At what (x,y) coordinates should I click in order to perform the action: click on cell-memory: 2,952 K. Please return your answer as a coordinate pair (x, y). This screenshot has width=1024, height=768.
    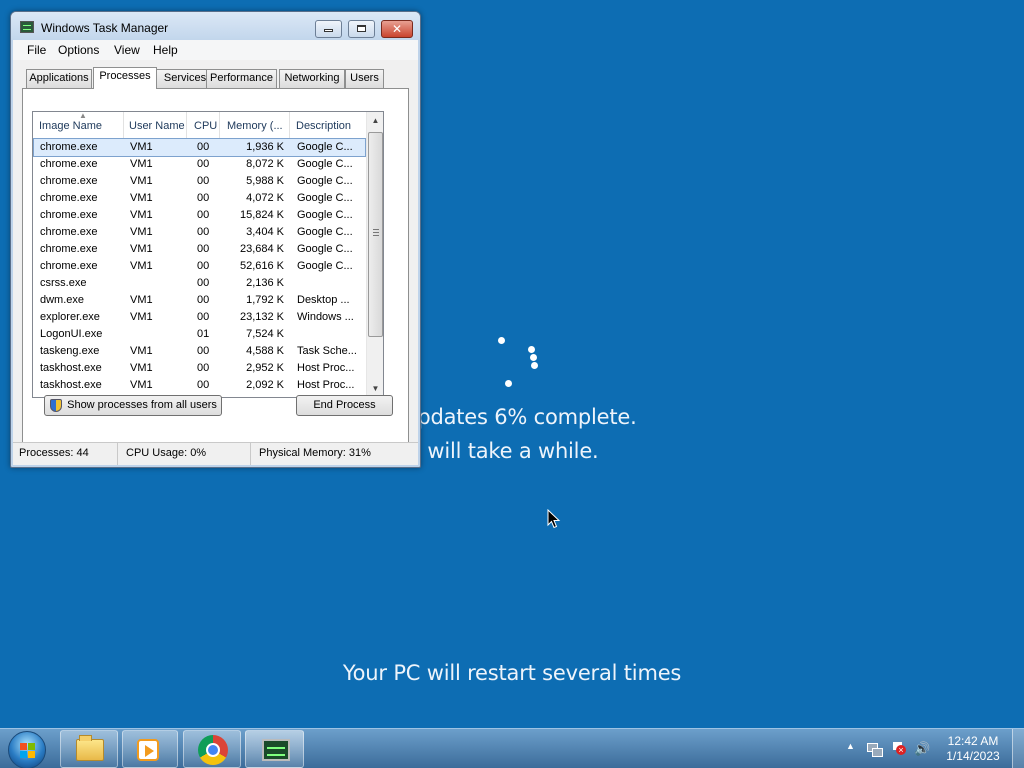
    Looking at the image, I should click on (265, 368).